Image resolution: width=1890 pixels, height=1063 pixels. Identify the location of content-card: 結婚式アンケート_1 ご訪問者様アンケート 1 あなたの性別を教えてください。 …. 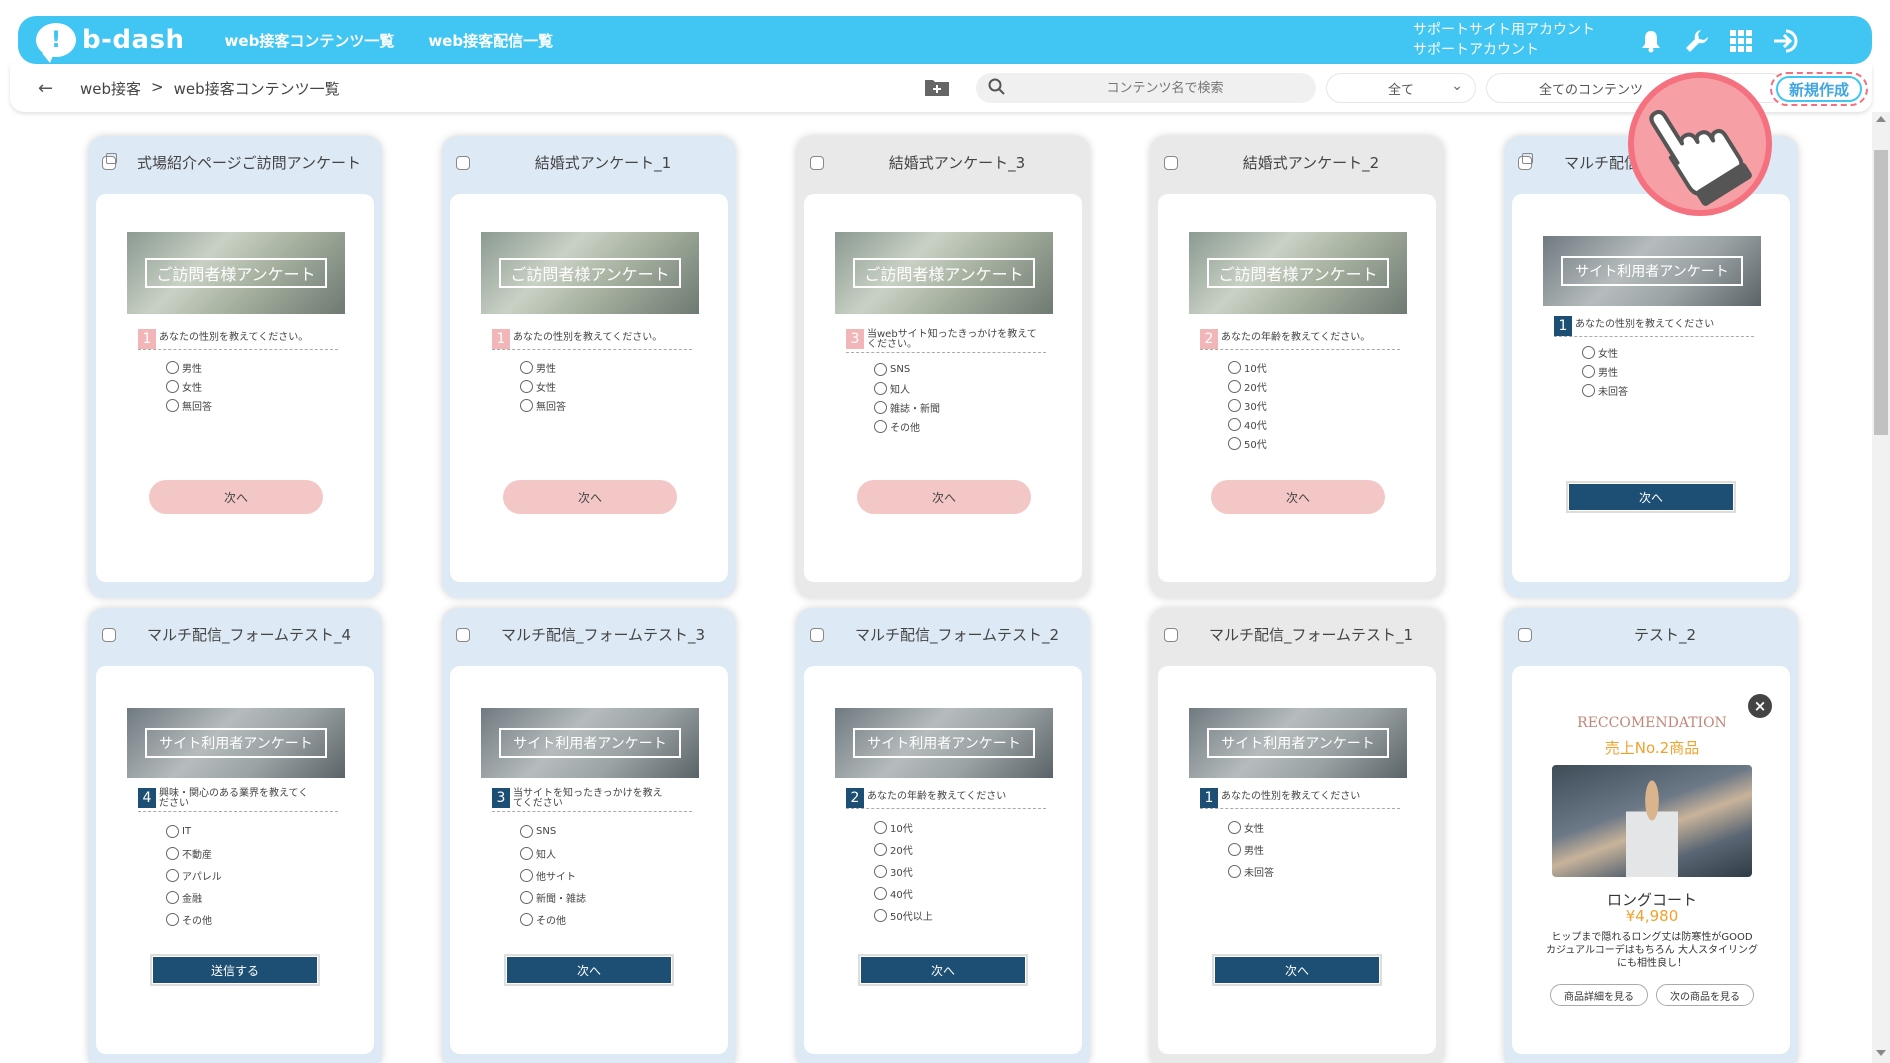
(589, 367).